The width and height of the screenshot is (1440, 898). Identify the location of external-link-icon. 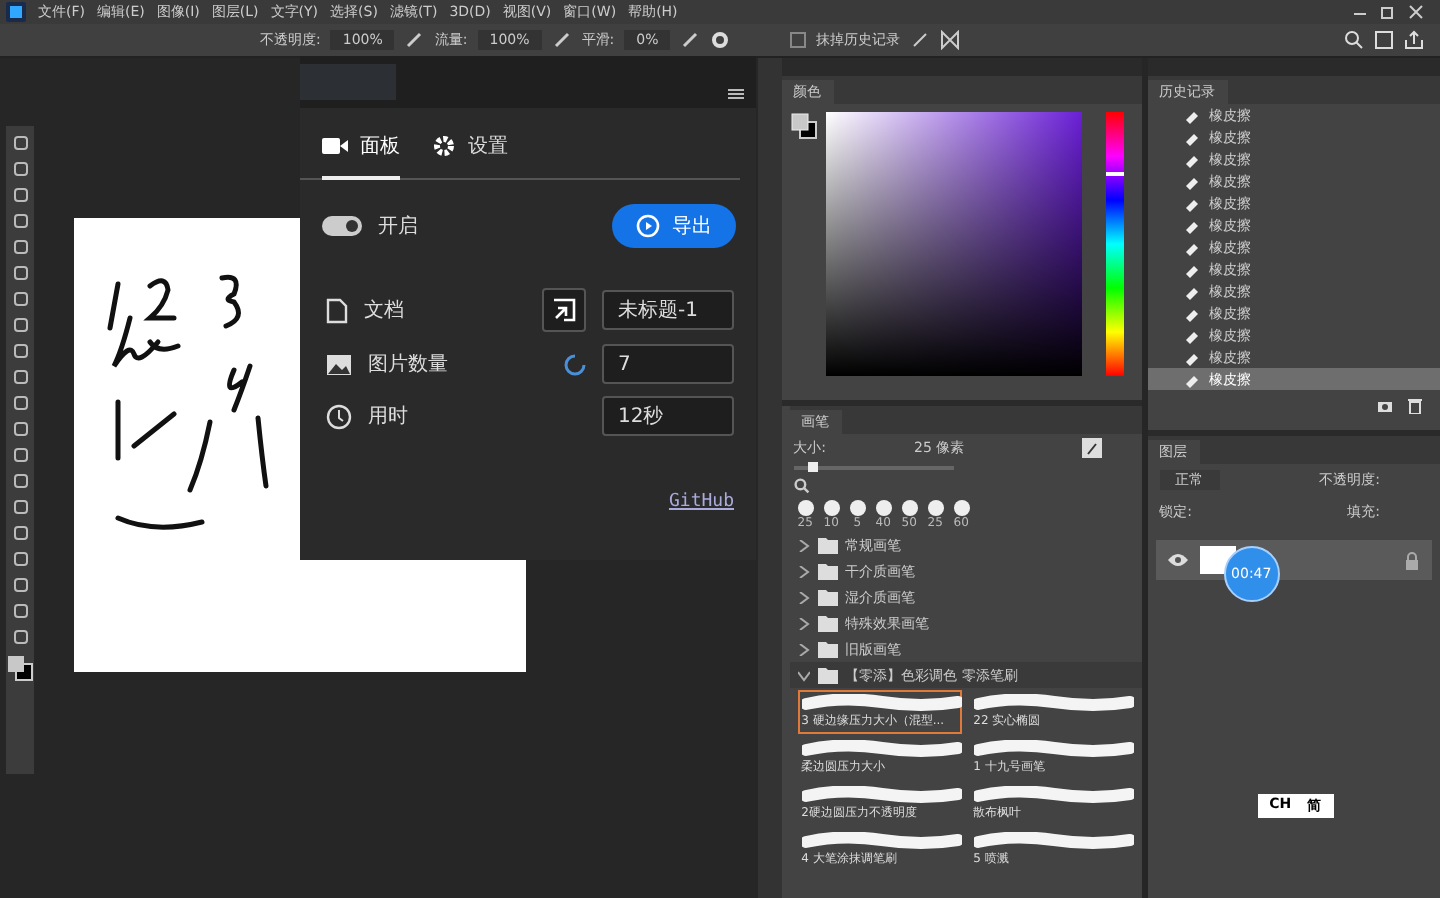
(564, 310).